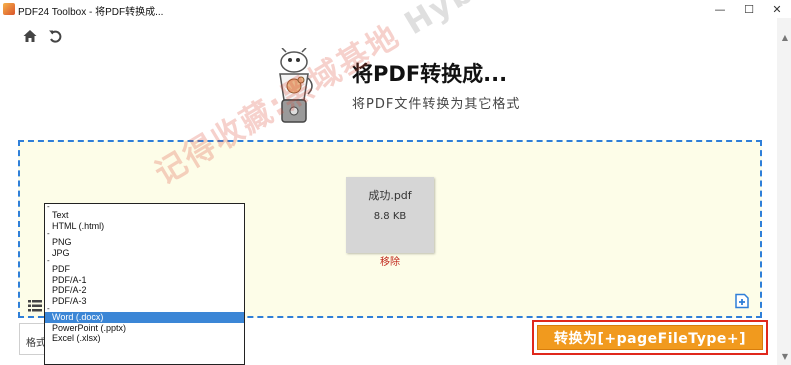 The width and height of the screenshot is (791, 365). Describe the element at coordinates (777, 9) in the screenshot. I see `close-button: ✕` at that location.